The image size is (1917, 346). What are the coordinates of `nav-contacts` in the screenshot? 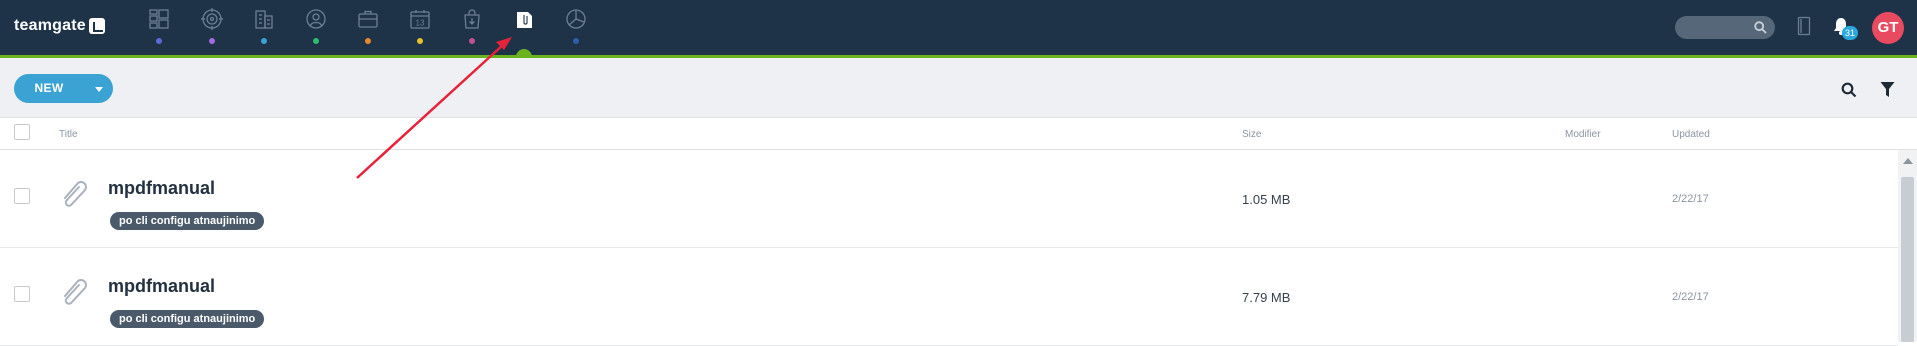 It's located at (316, 26).